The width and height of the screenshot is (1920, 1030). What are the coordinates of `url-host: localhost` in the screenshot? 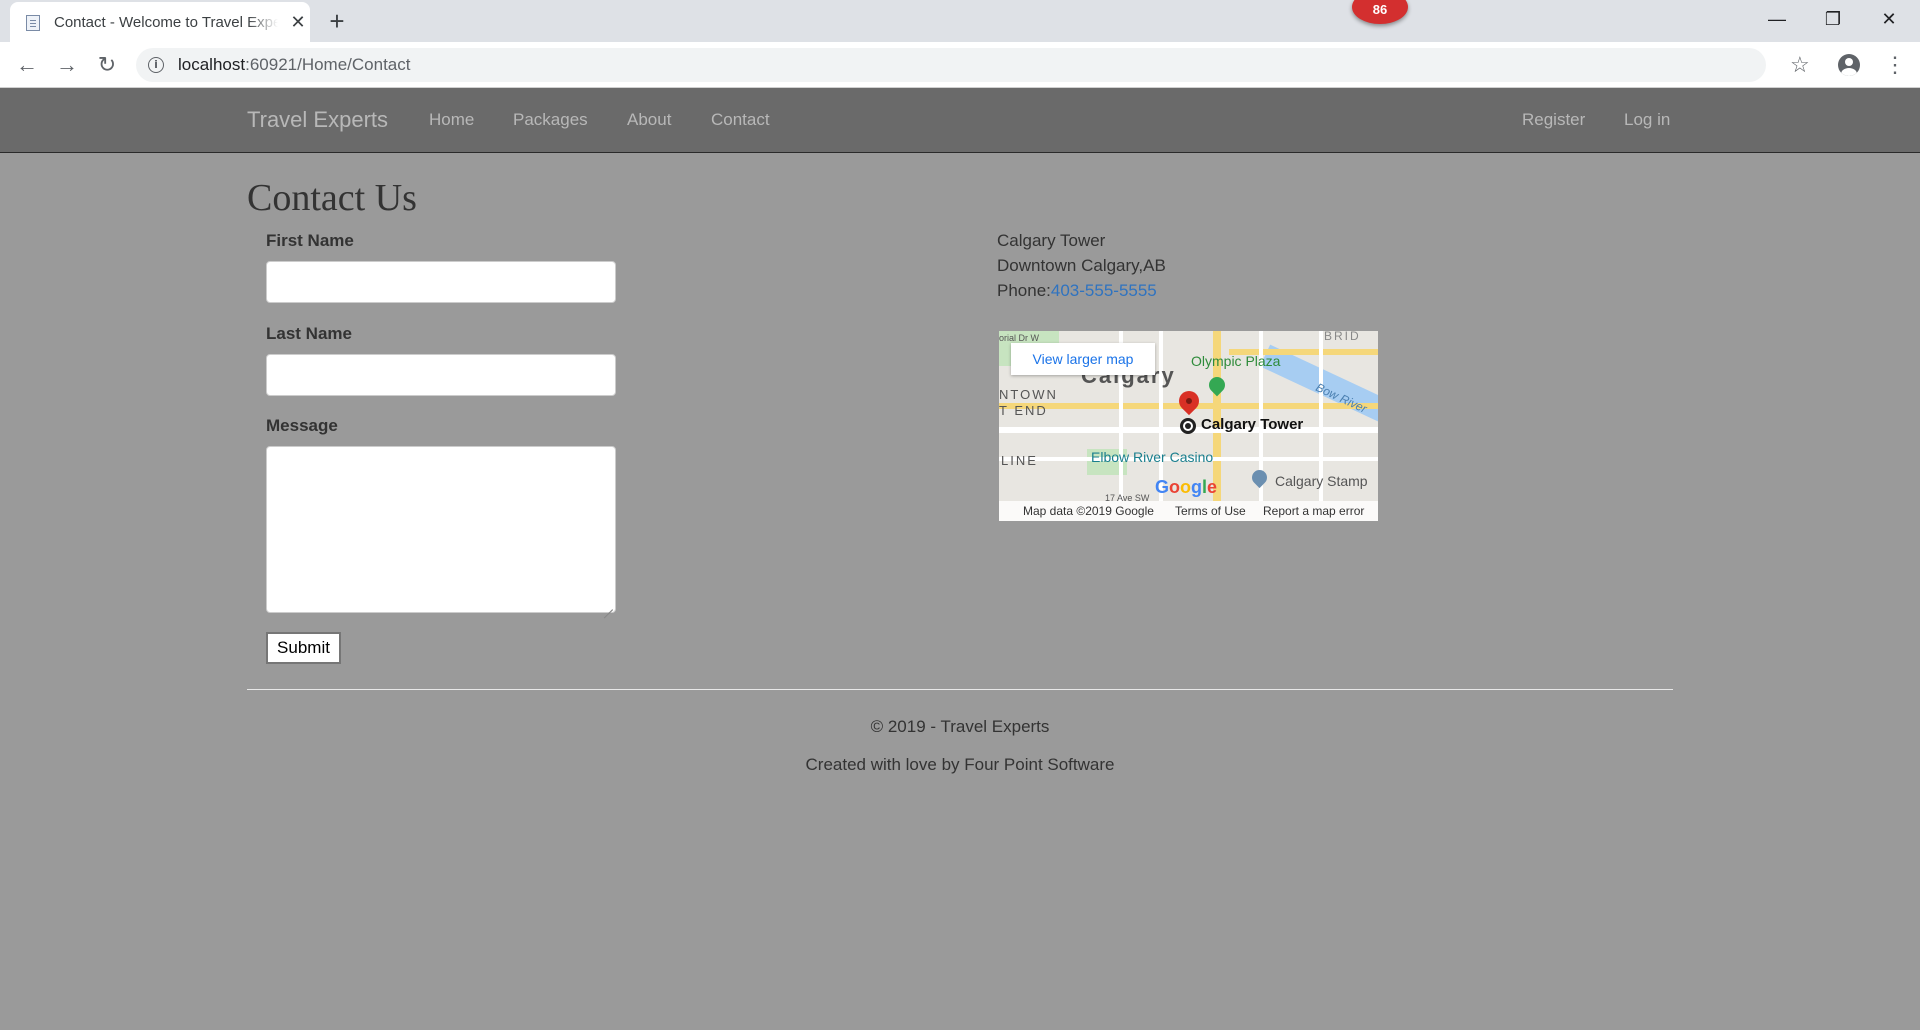 It's located at (212, 64).